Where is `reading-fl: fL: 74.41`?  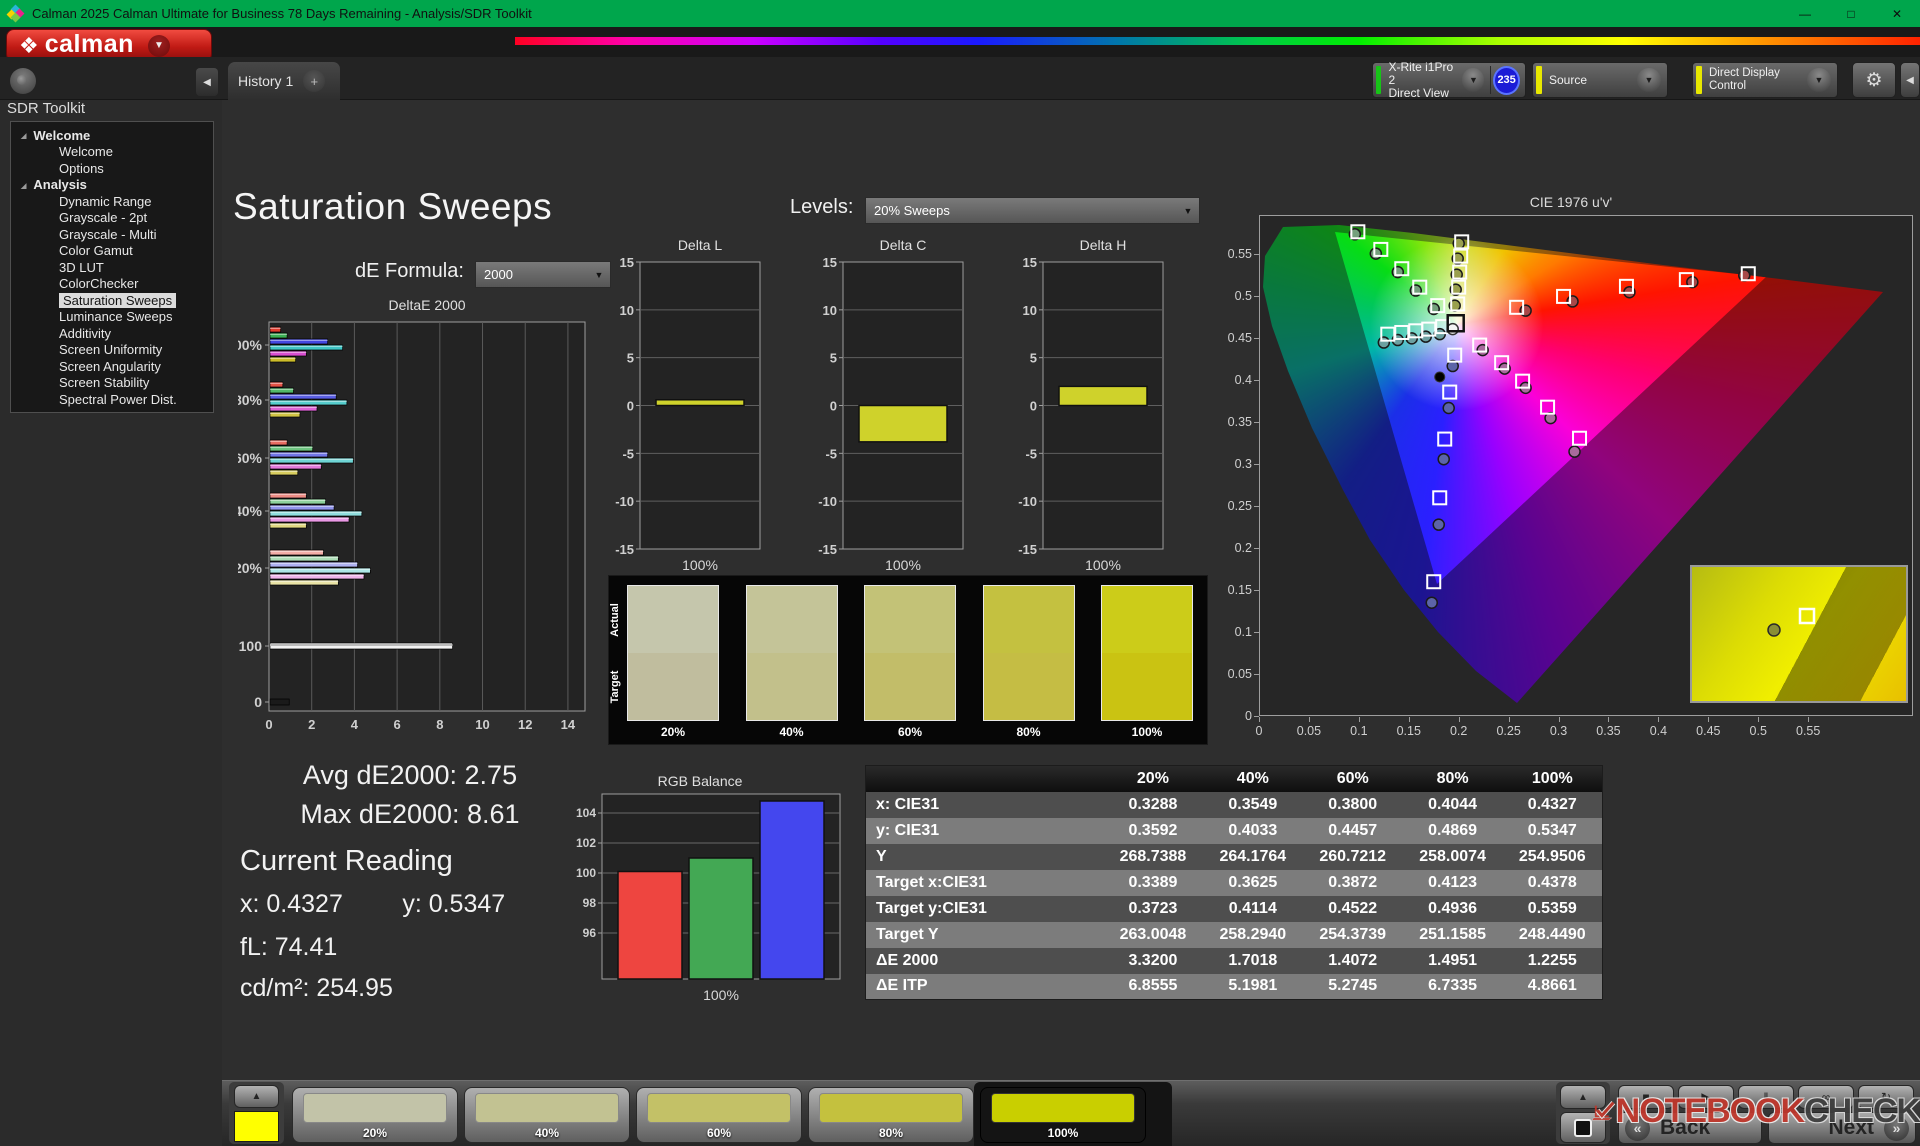 reading-fl: fL: 74.41 is located at coordinates (289, 947).